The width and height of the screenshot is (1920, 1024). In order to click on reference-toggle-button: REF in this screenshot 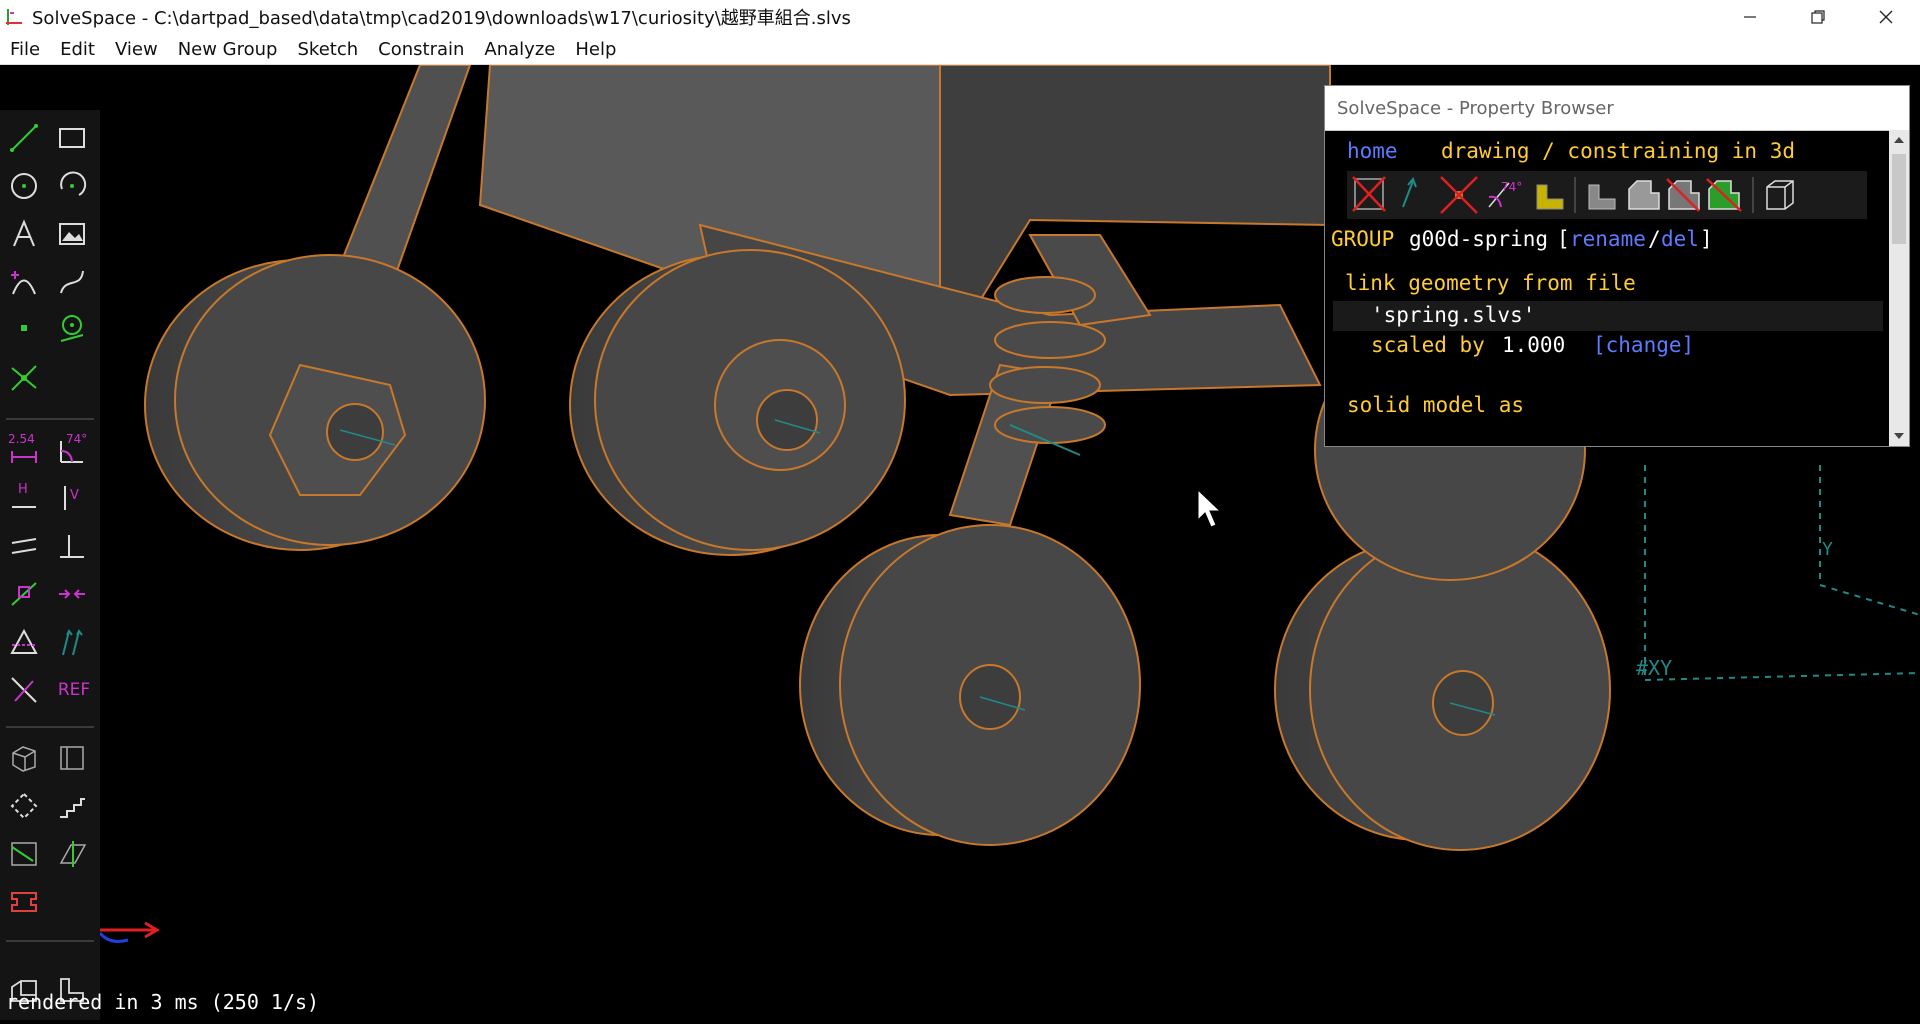, I will do `click(74, 690)`.